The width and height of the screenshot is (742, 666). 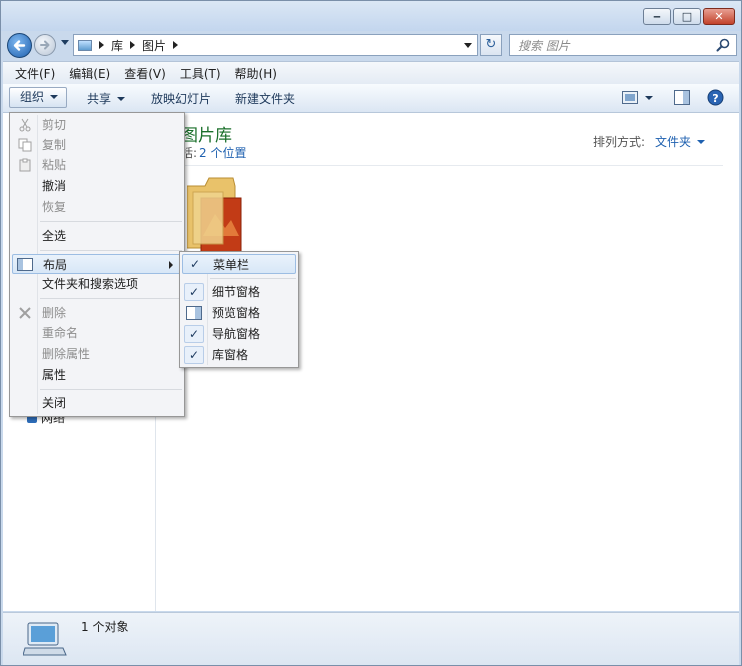 I want to click on menu-item-label: 删除, so click(x=54, y=313).